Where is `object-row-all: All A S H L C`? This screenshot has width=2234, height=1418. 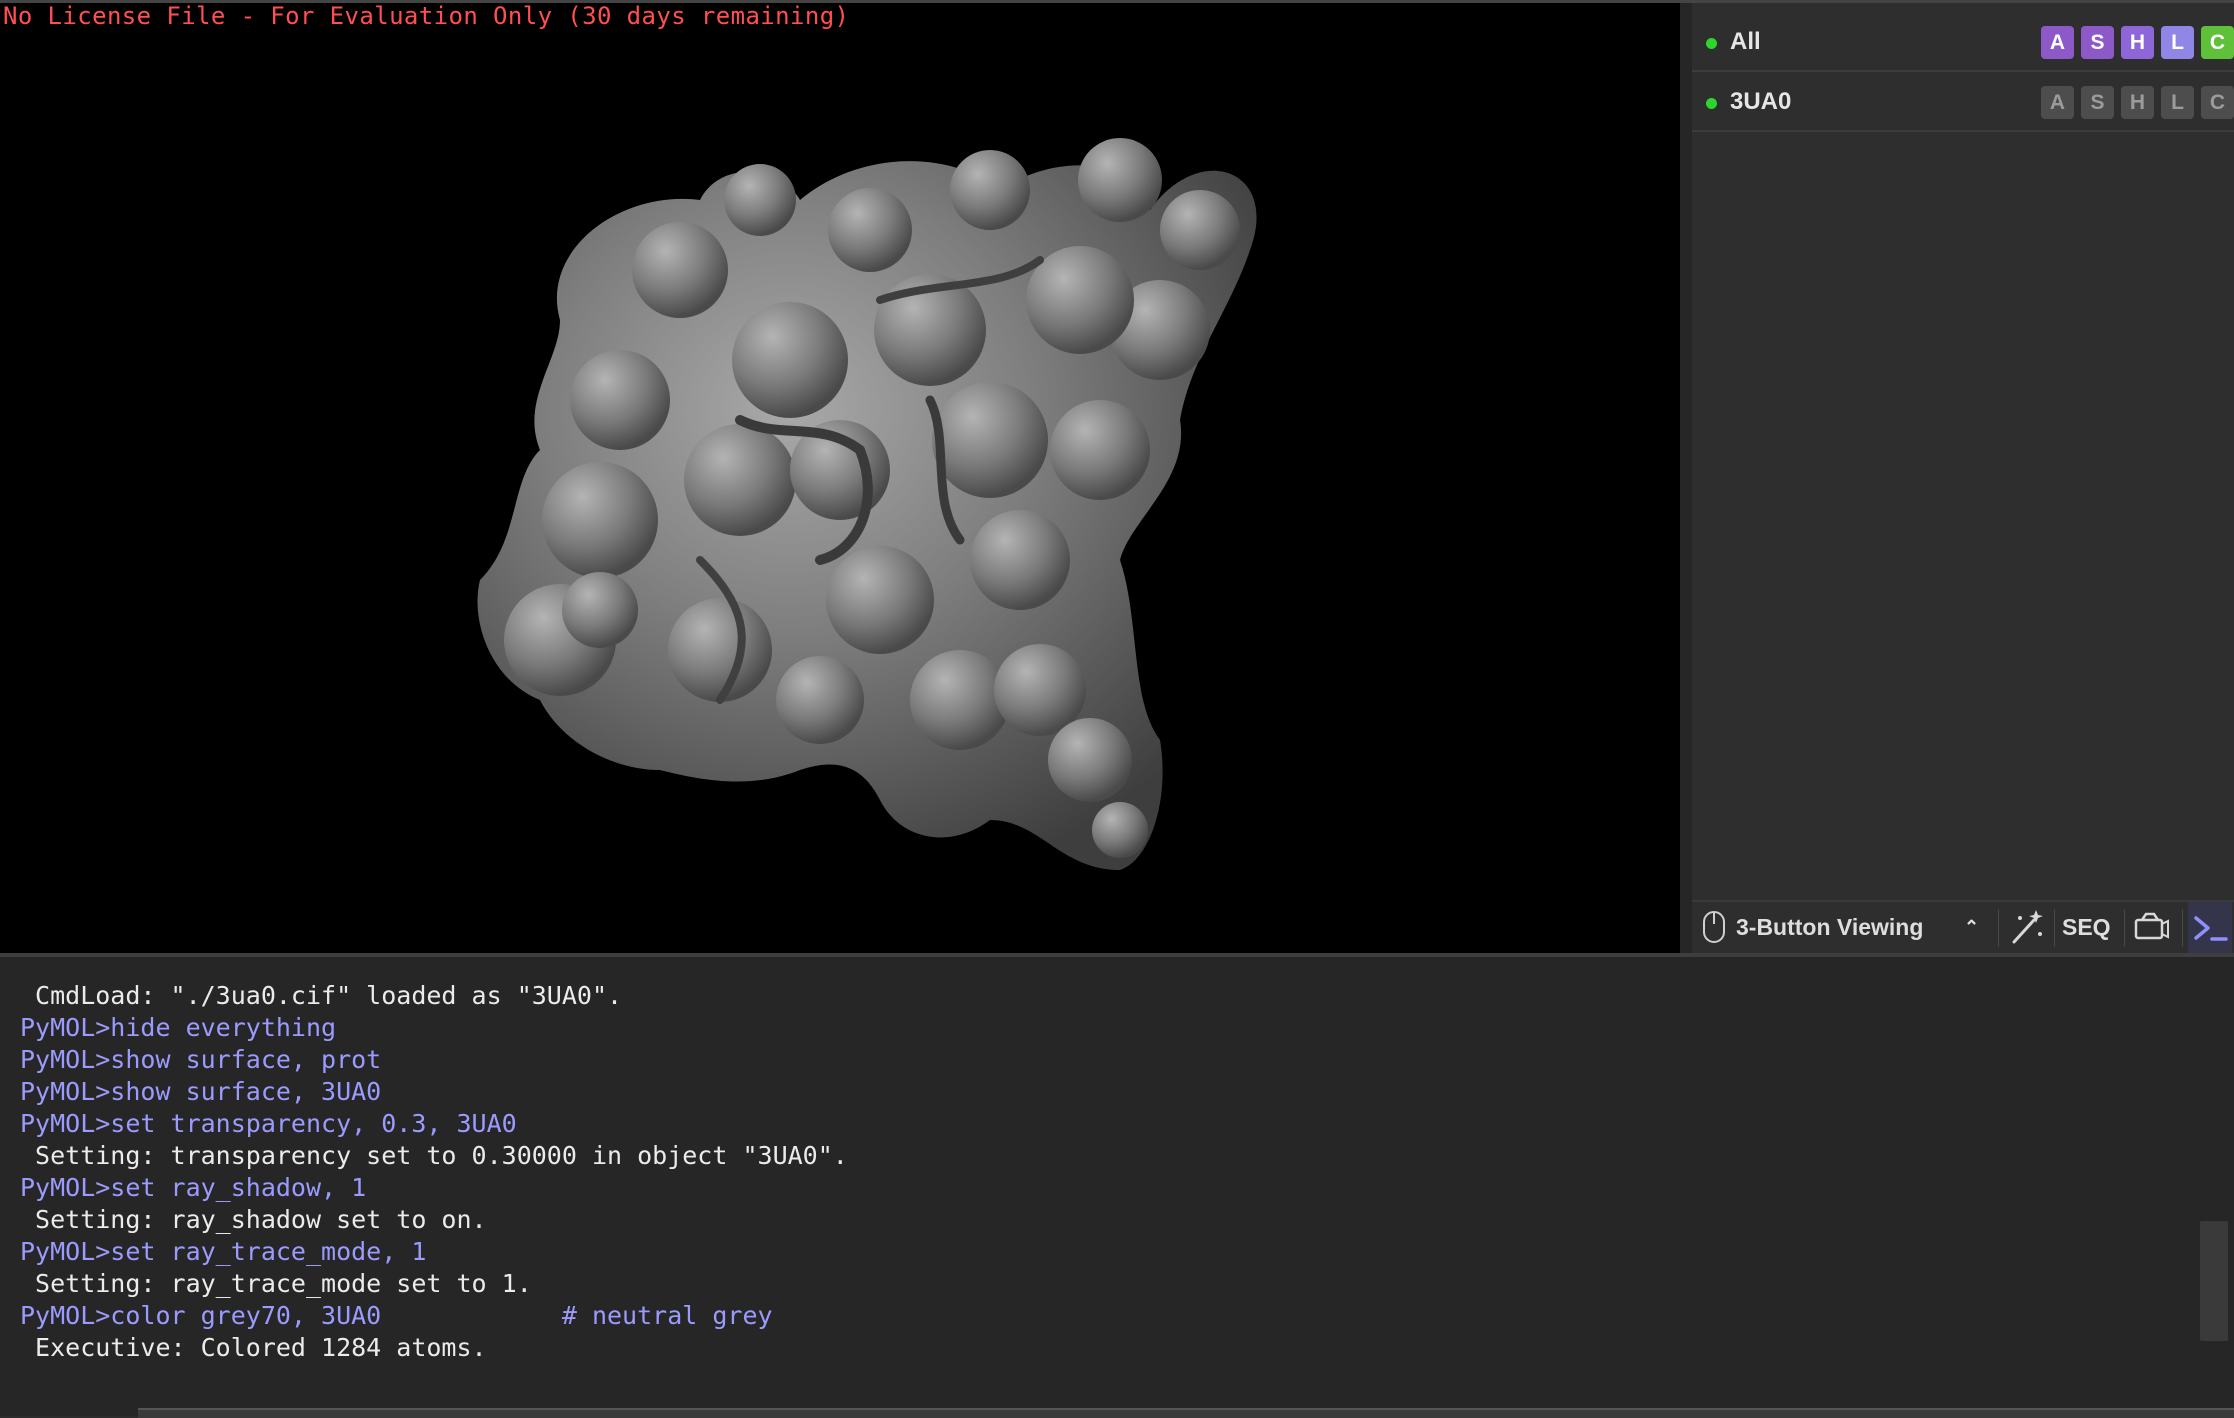 object-row-all: All A S H L C is located at coordinates (1963, 43).